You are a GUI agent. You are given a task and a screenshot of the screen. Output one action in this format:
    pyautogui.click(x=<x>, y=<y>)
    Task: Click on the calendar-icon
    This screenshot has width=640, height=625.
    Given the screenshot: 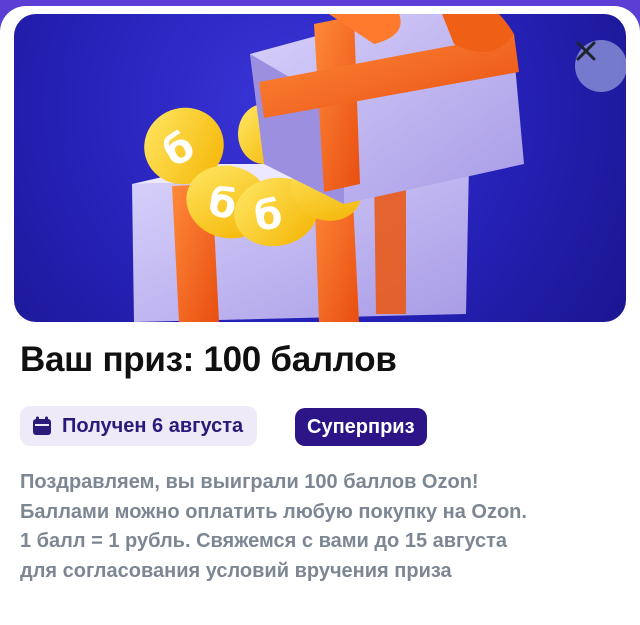 What is the action you would take?
    pyautogui.click(x=42, y=425)
    